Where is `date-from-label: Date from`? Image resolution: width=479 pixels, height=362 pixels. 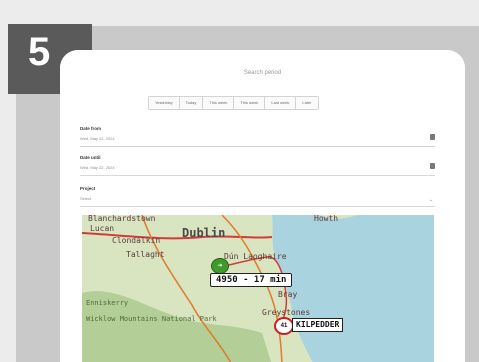 date-from-label: Date from is located at coordinates (91, 128).